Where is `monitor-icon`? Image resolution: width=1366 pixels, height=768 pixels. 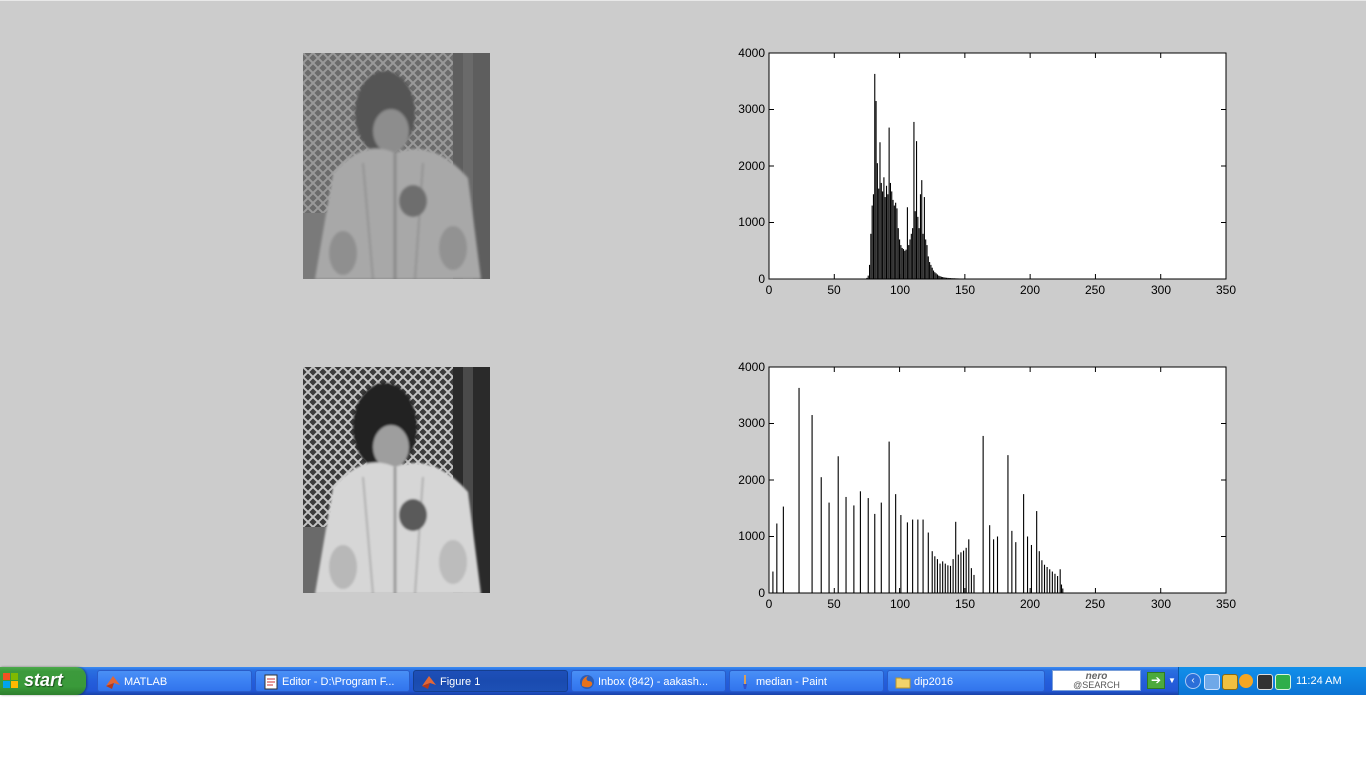
monitor-icon is located at coordinates (1265, 682).